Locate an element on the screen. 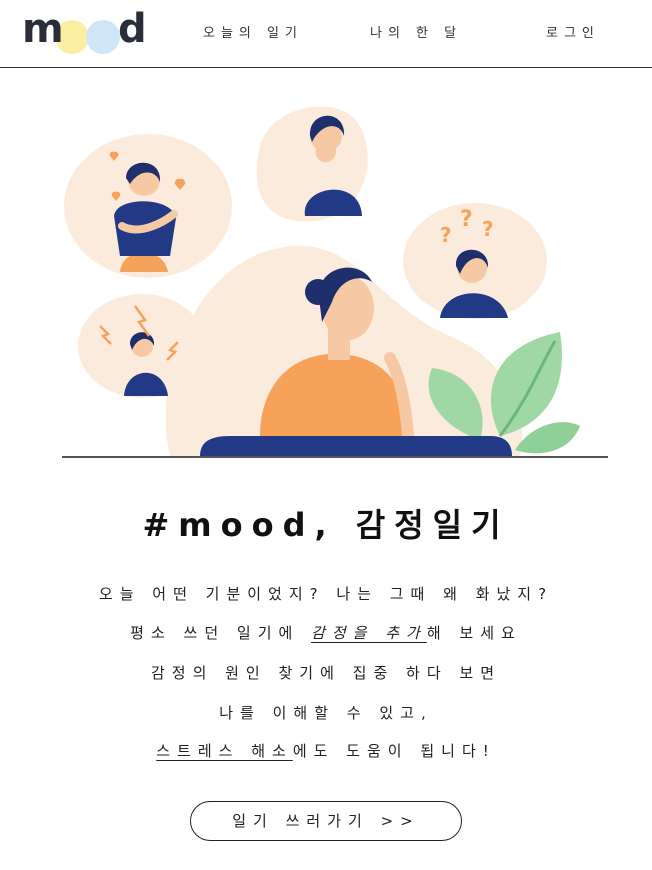  intro-line-1: 오늘 어떤 기분이었지? 나는 그때 왜 화났지? is located at coordinates (326, 594).